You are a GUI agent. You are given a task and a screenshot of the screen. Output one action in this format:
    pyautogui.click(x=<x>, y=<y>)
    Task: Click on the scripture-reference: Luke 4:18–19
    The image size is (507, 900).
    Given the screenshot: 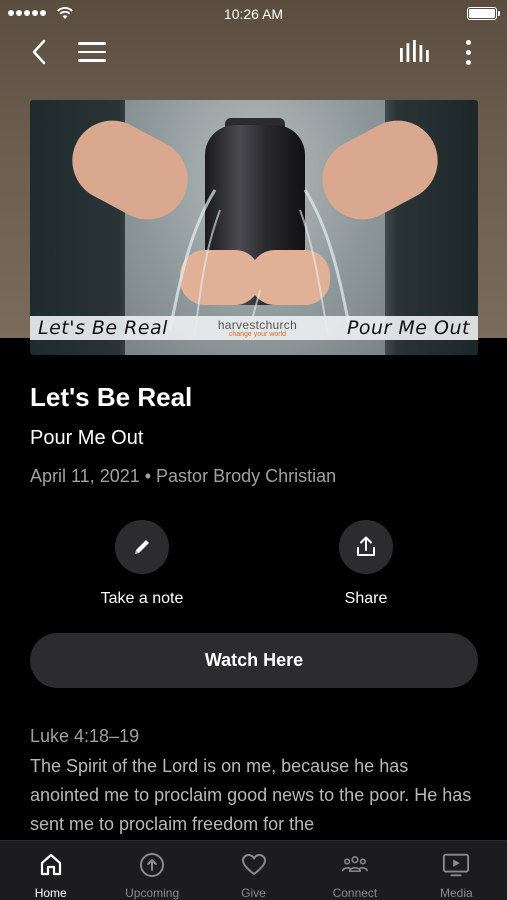 What is the action you would take?
    pyautogui.click(x=85, y=736)
    